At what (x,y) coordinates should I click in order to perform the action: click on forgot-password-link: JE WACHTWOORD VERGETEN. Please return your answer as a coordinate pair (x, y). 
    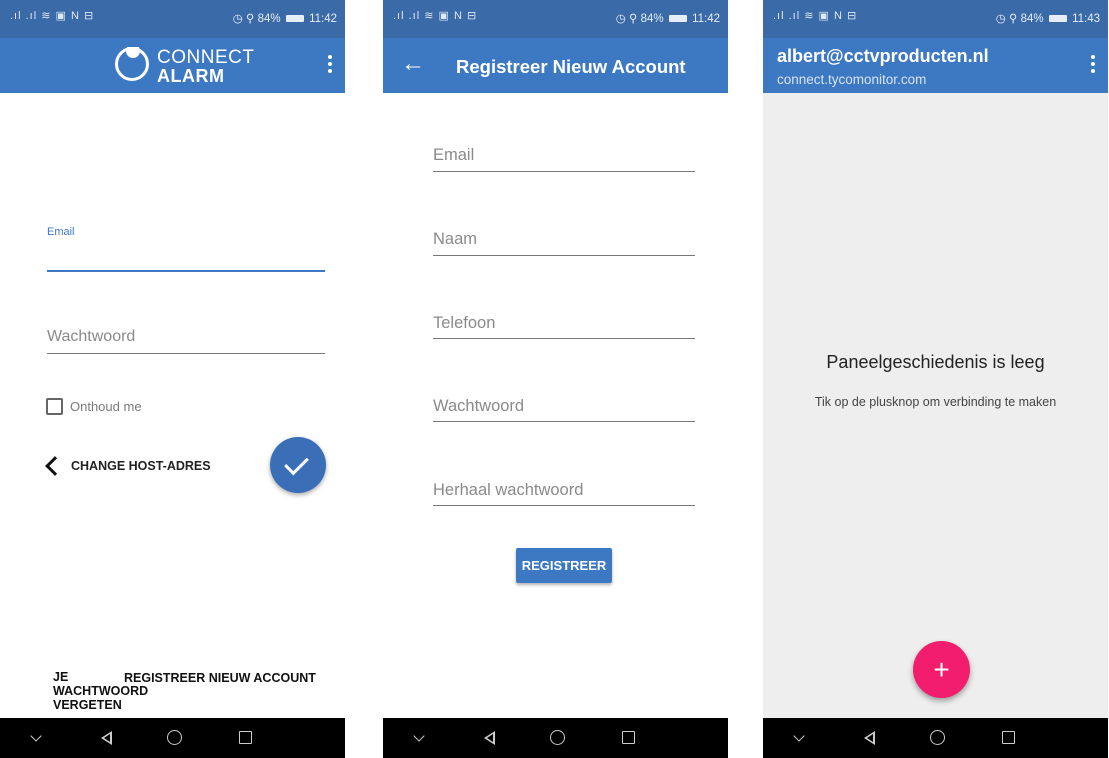
    Looking at the image, I should click on (100, 691).